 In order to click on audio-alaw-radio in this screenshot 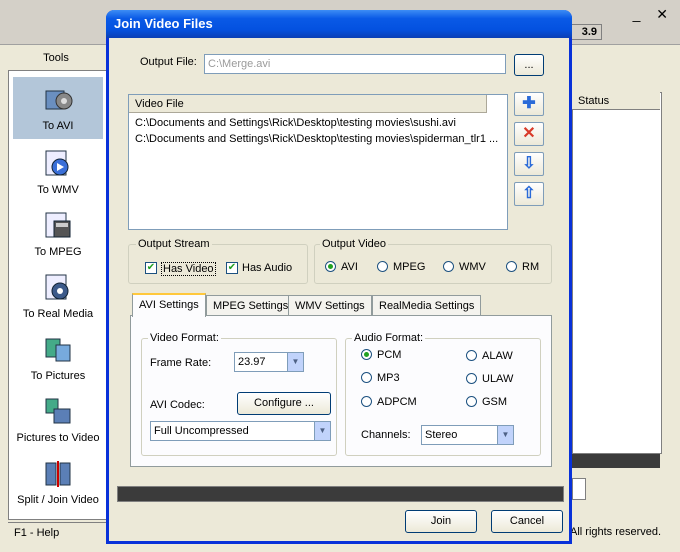, I will do `click(471, 355)`.